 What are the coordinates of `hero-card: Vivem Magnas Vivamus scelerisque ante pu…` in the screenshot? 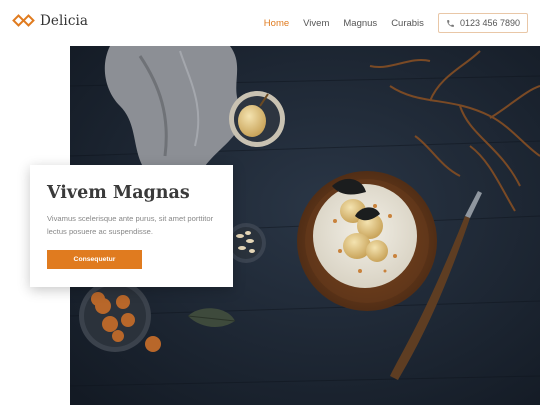 It's located at (131, 226).